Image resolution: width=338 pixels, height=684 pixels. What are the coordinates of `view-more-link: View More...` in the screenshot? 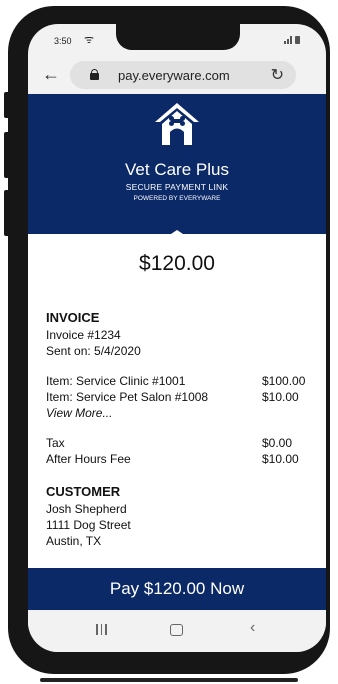 It's located at (79, 413).